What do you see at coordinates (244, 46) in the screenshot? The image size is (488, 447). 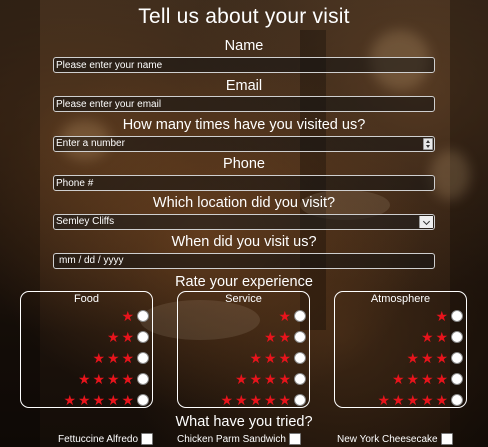 I see `name-label: Name` at bounding box center [244, 46].